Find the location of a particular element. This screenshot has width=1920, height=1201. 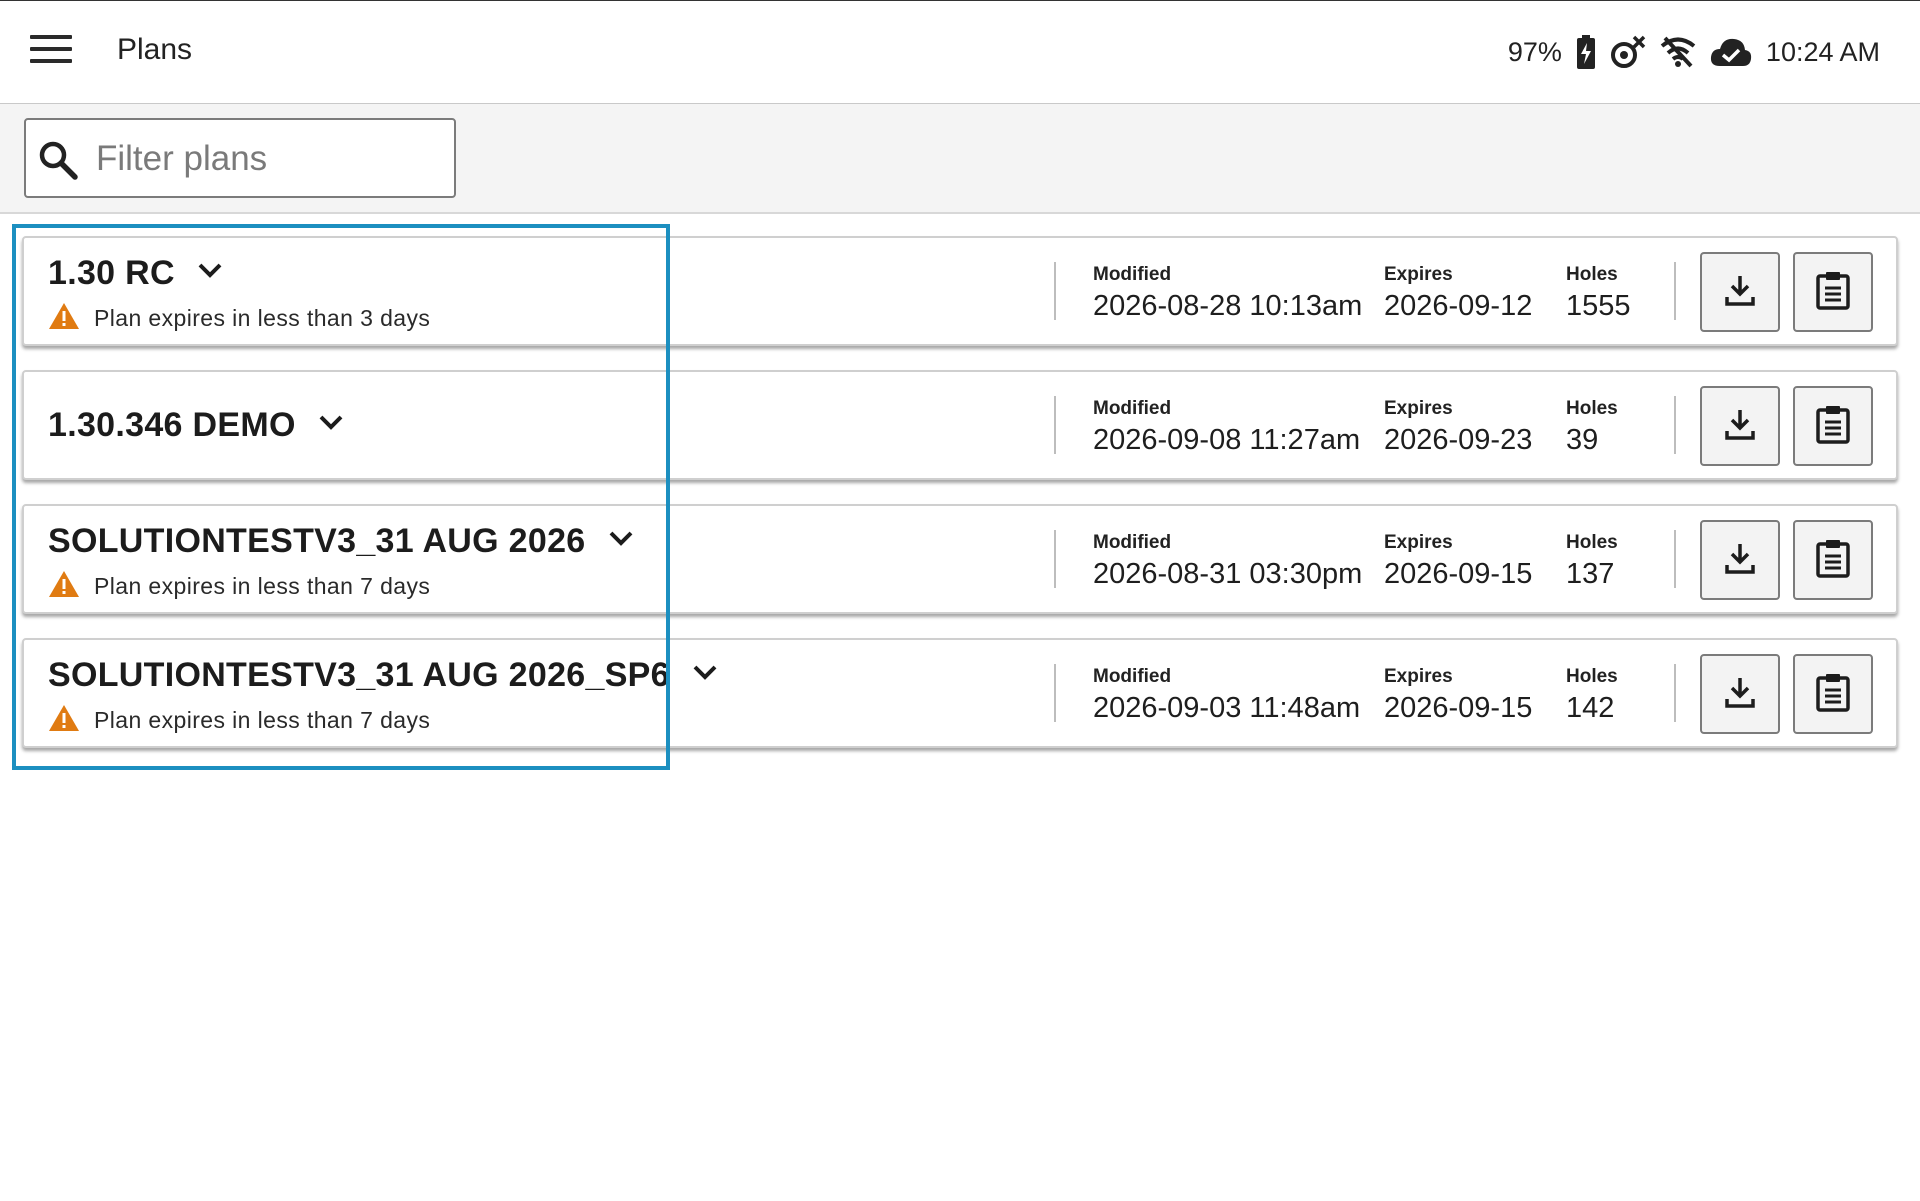

expires-value: 2026-09-12 is located at coordinates (1458, 306).